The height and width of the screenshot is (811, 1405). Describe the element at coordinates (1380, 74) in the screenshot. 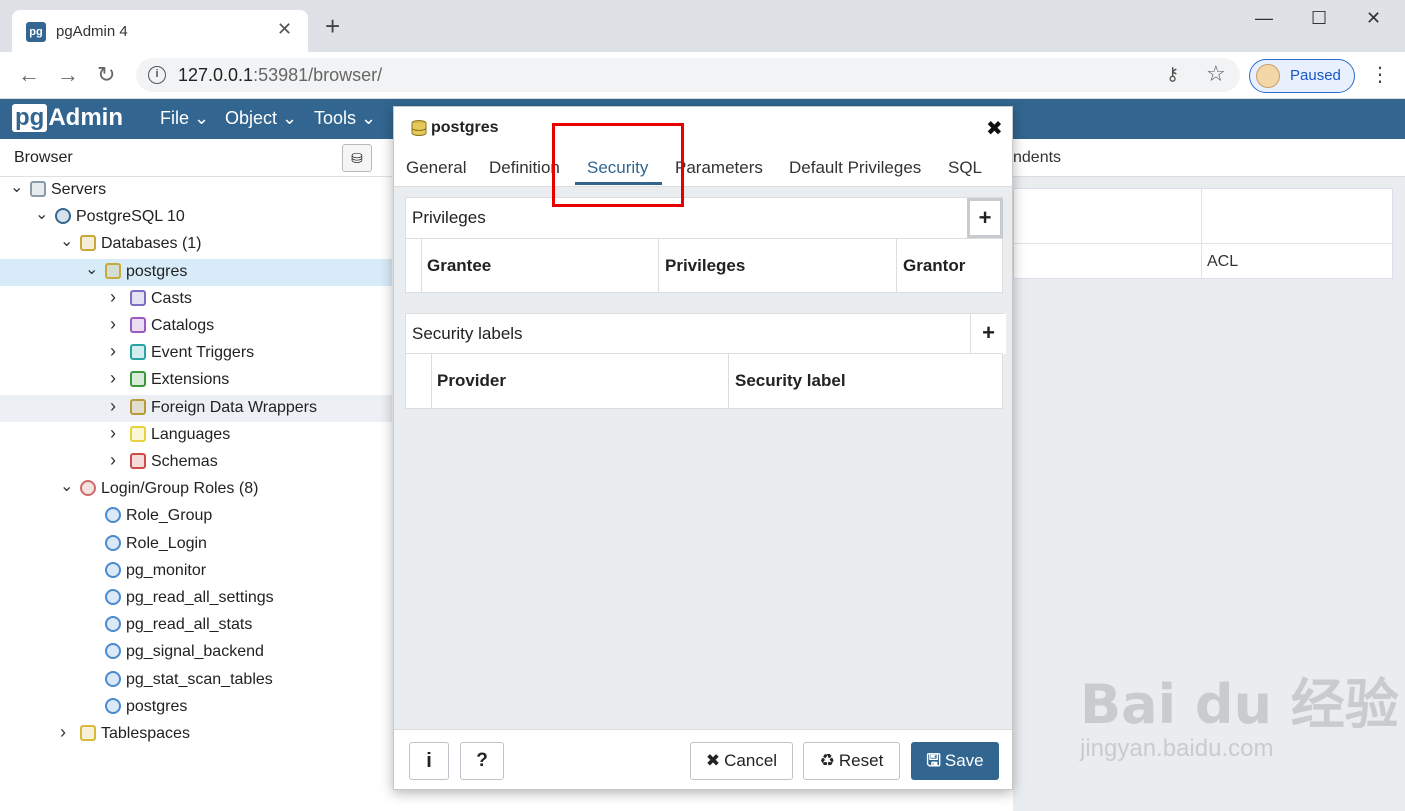

I see `more-menu-icon: ⋮` at that location.